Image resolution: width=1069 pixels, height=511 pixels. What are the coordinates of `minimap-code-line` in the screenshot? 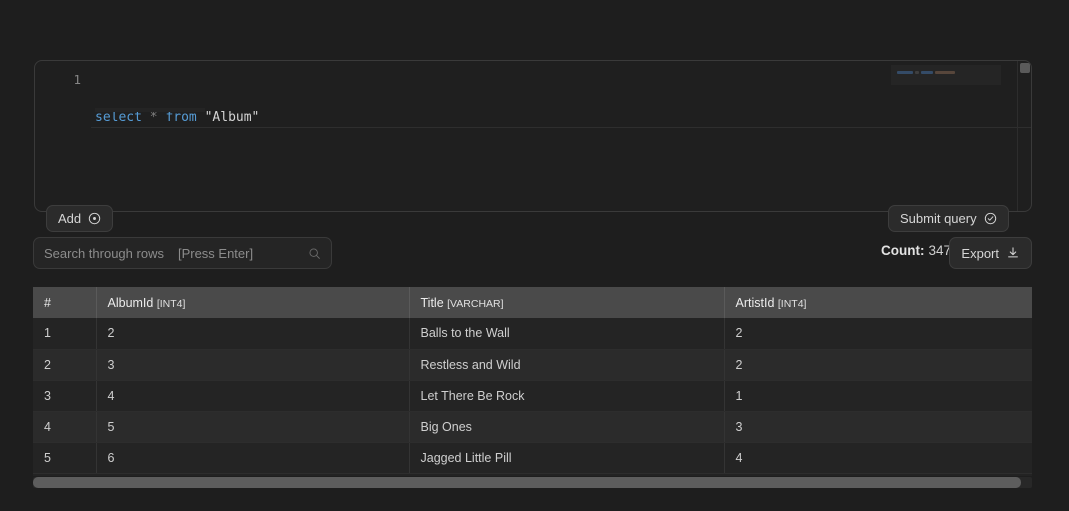 It's located at (926, 72).